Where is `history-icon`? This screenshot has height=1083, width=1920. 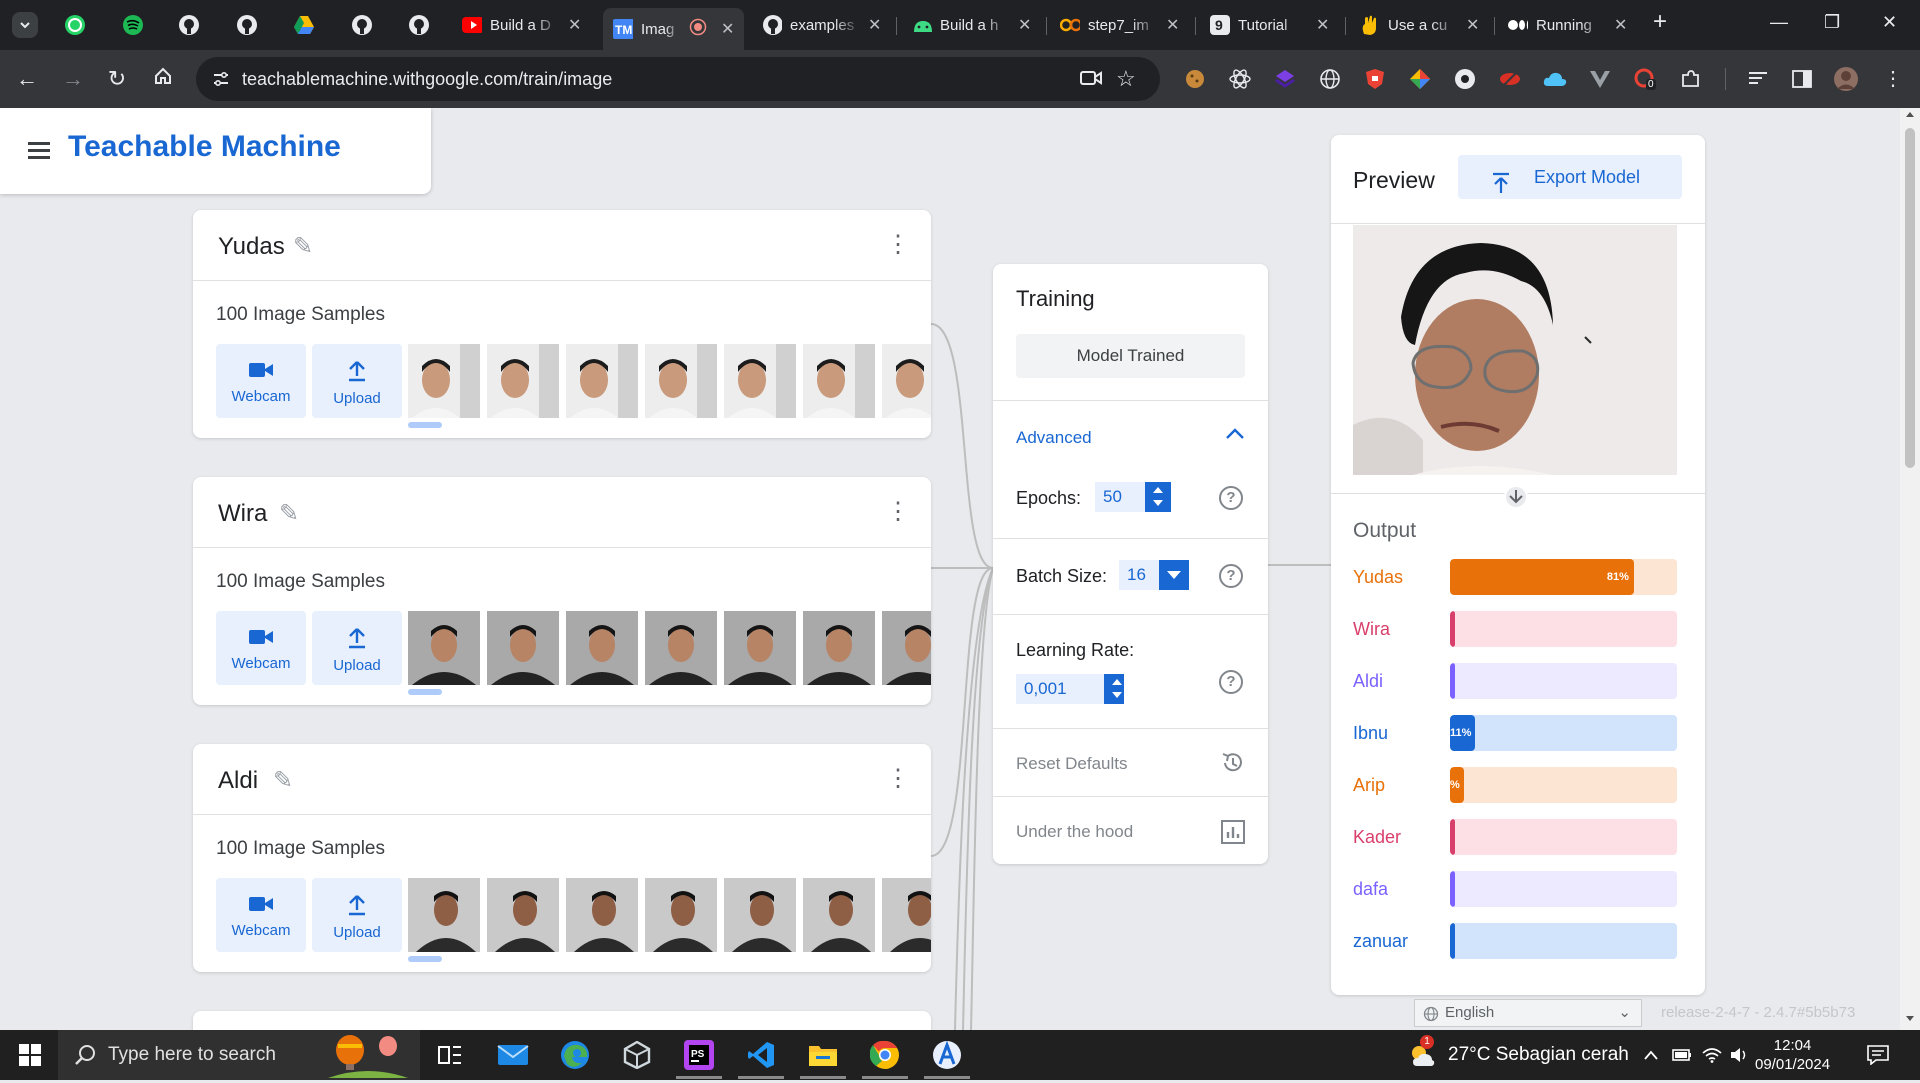
history-icon is located at coordinates (1233, 765).